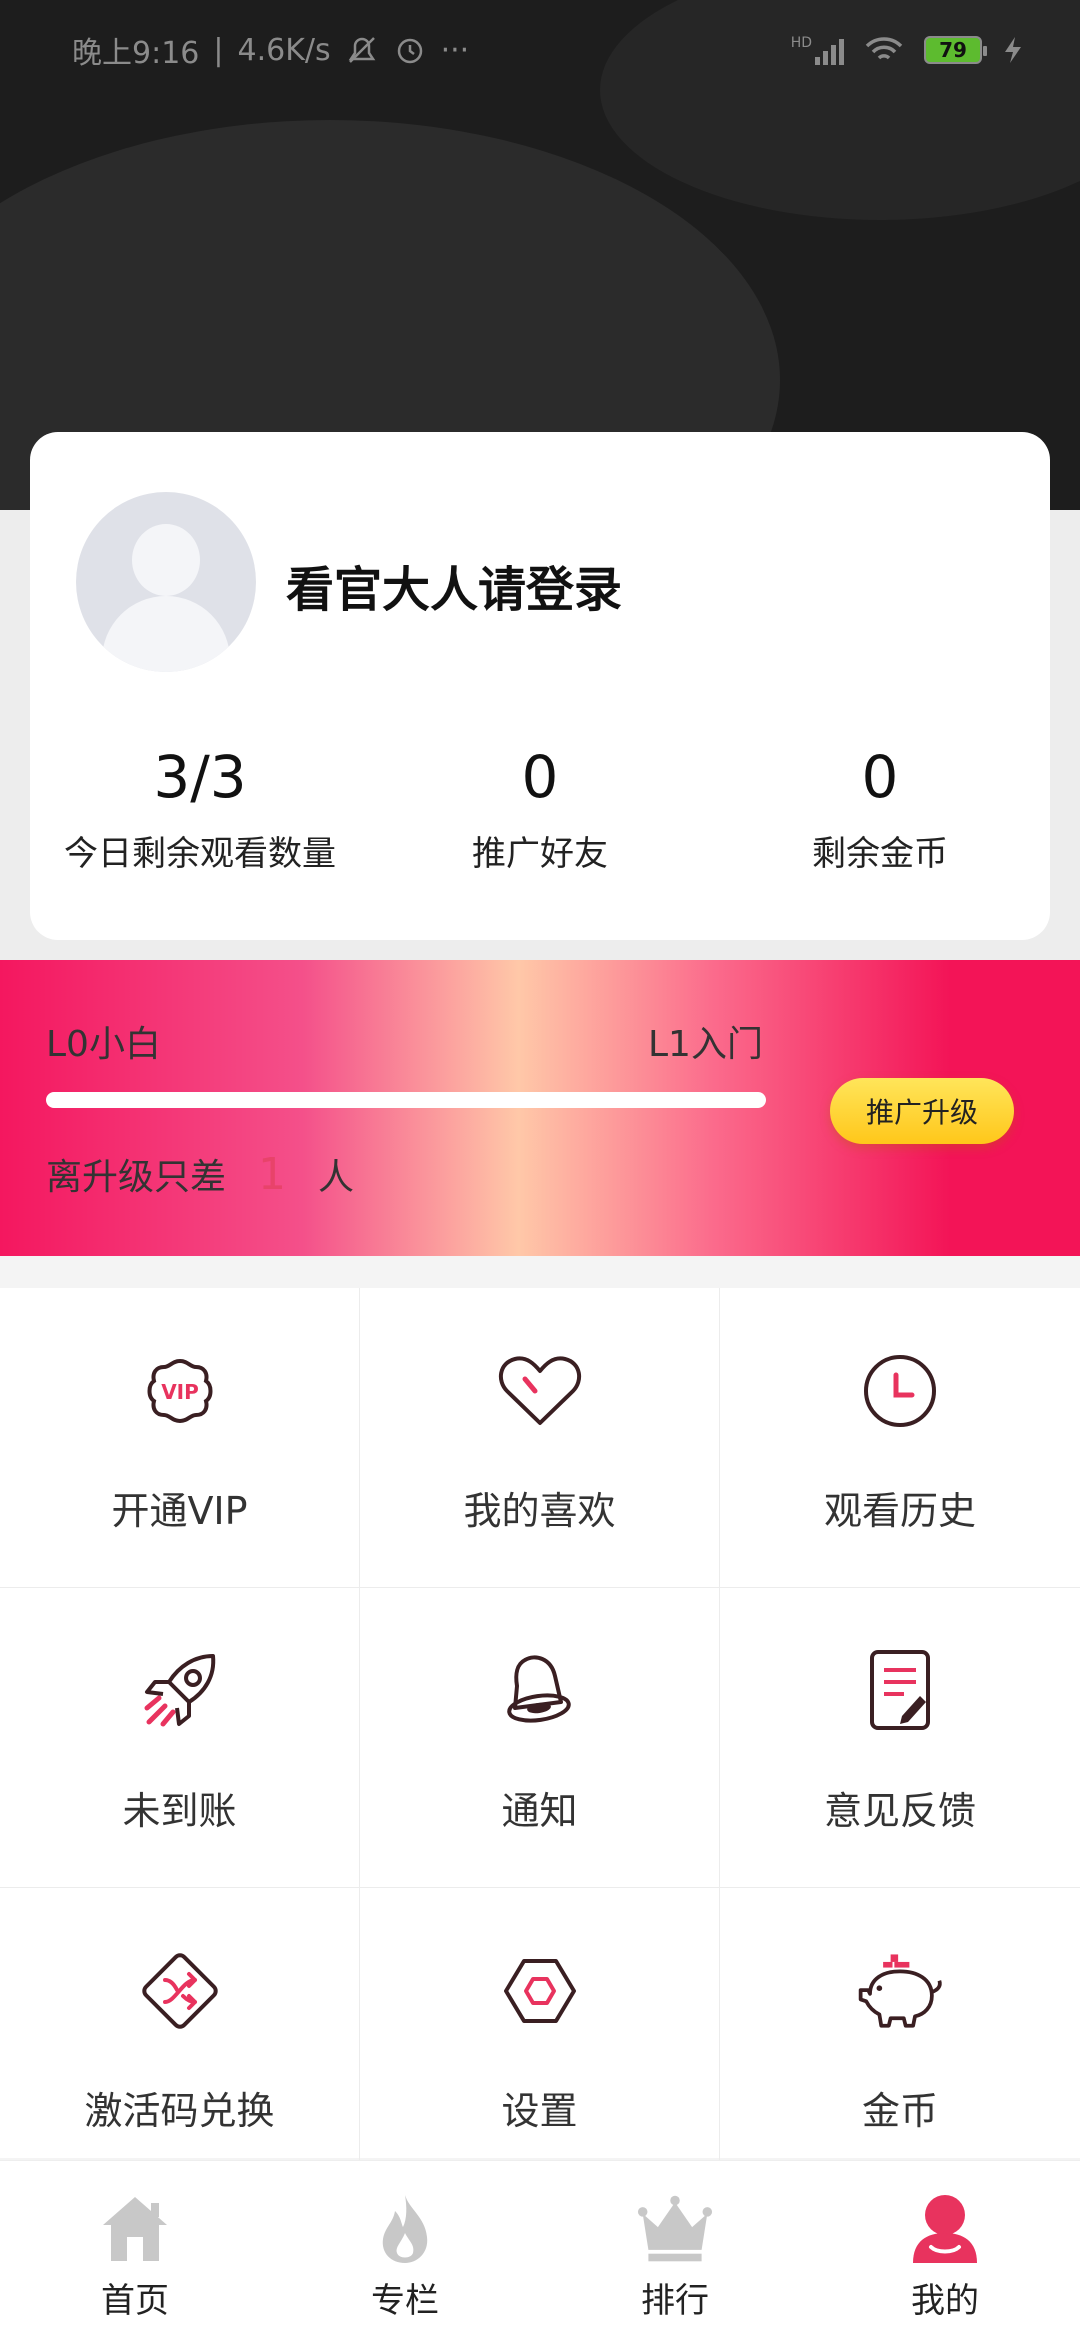  Describe the element at coordinates (200, 777) in the screenshot. I see `stat-value: 3/3` at that location.